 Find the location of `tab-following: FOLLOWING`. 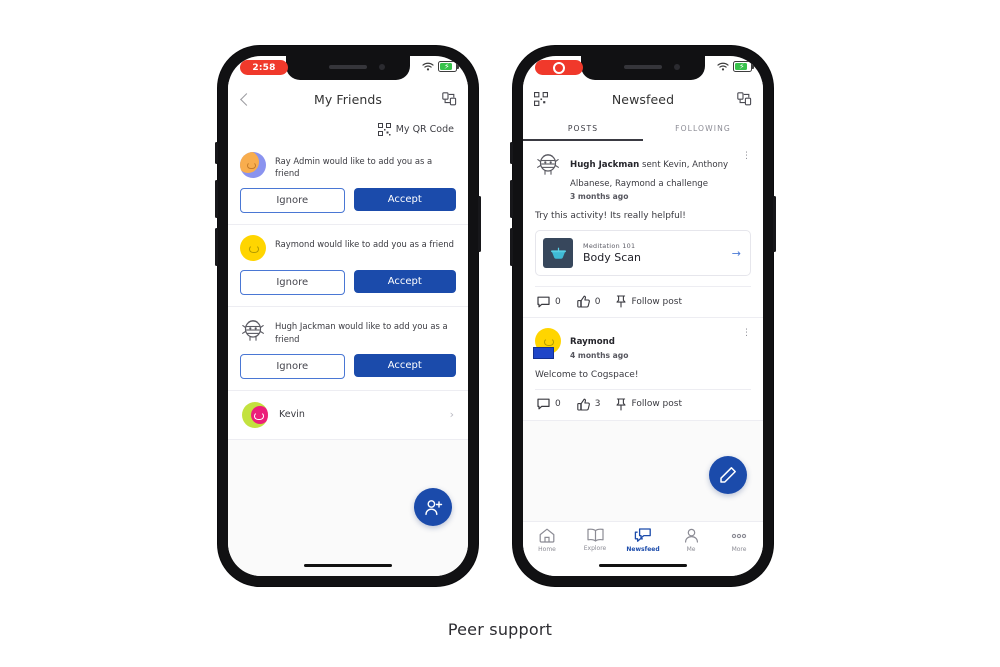

tab-following: FOLLOWING is located at coordinates (703, 128).